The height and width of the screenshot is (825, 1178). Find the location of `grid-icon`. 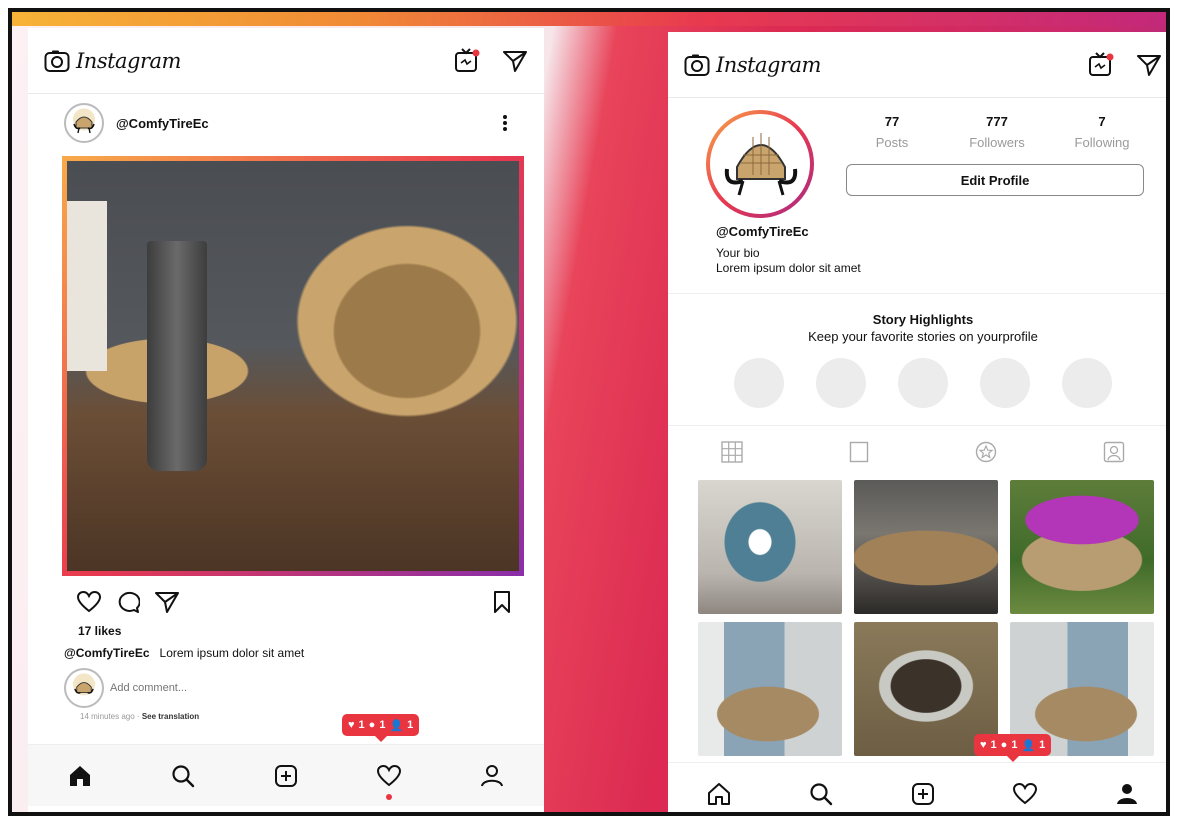

grid-icon is located at coordinates (732, 452).